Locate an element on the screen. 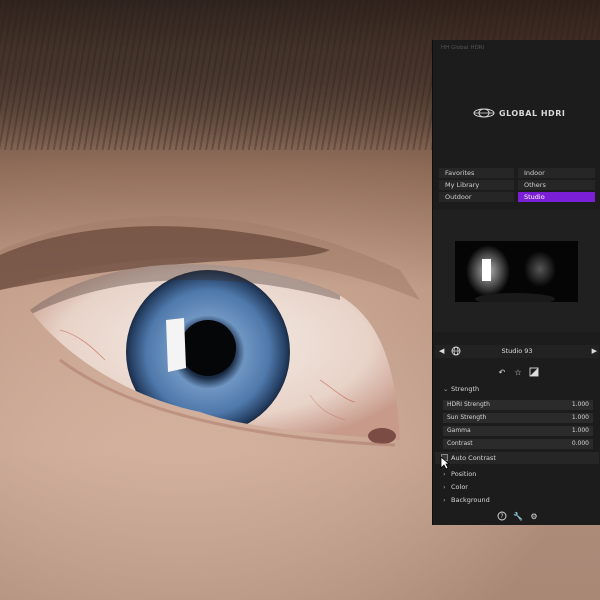 Image resolution: width=600 pixels, height=600 pixels. footer-icons: ? 🔧 ⚙ is located at coordinates (518, 516).